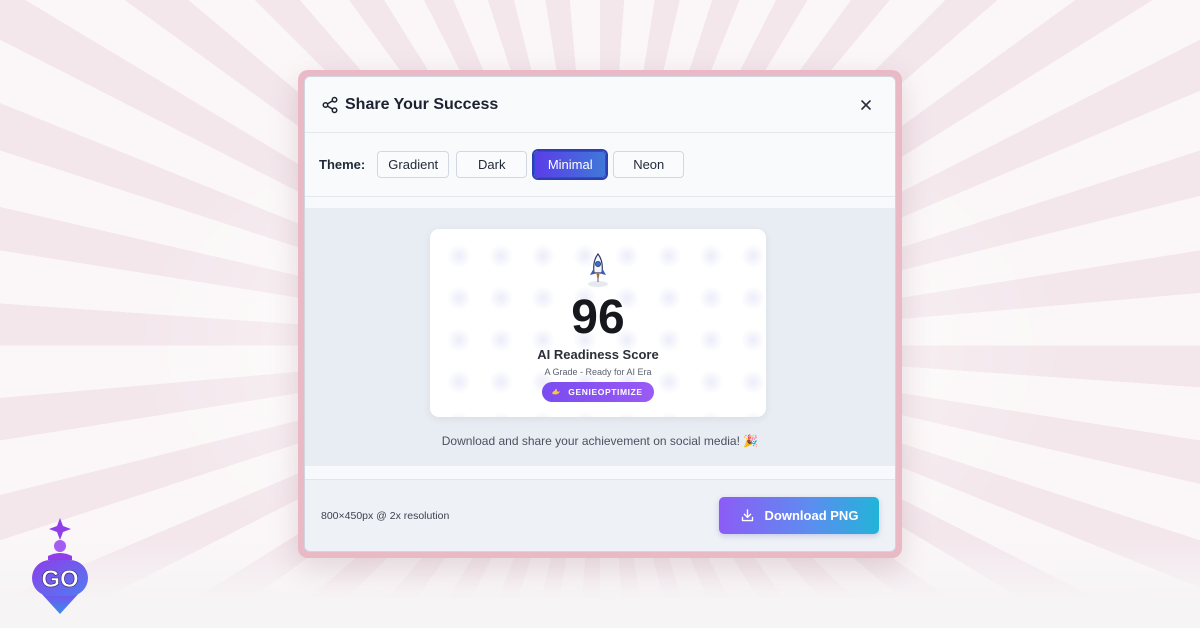 This screenshot has height=628, width=1200. Describe the element at coordinates (492, 164) in the screenshot. I see `theme-option-dark: Dark` at that location.